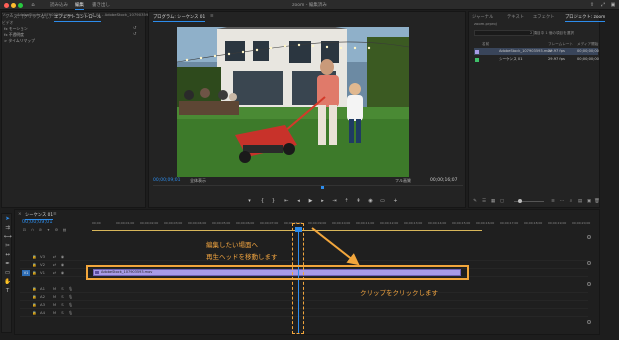  What do you see at coordinates (7, 264) in the screenshot?
I see `pen-tool-icon: ✒` at bounding box center [7, 264].